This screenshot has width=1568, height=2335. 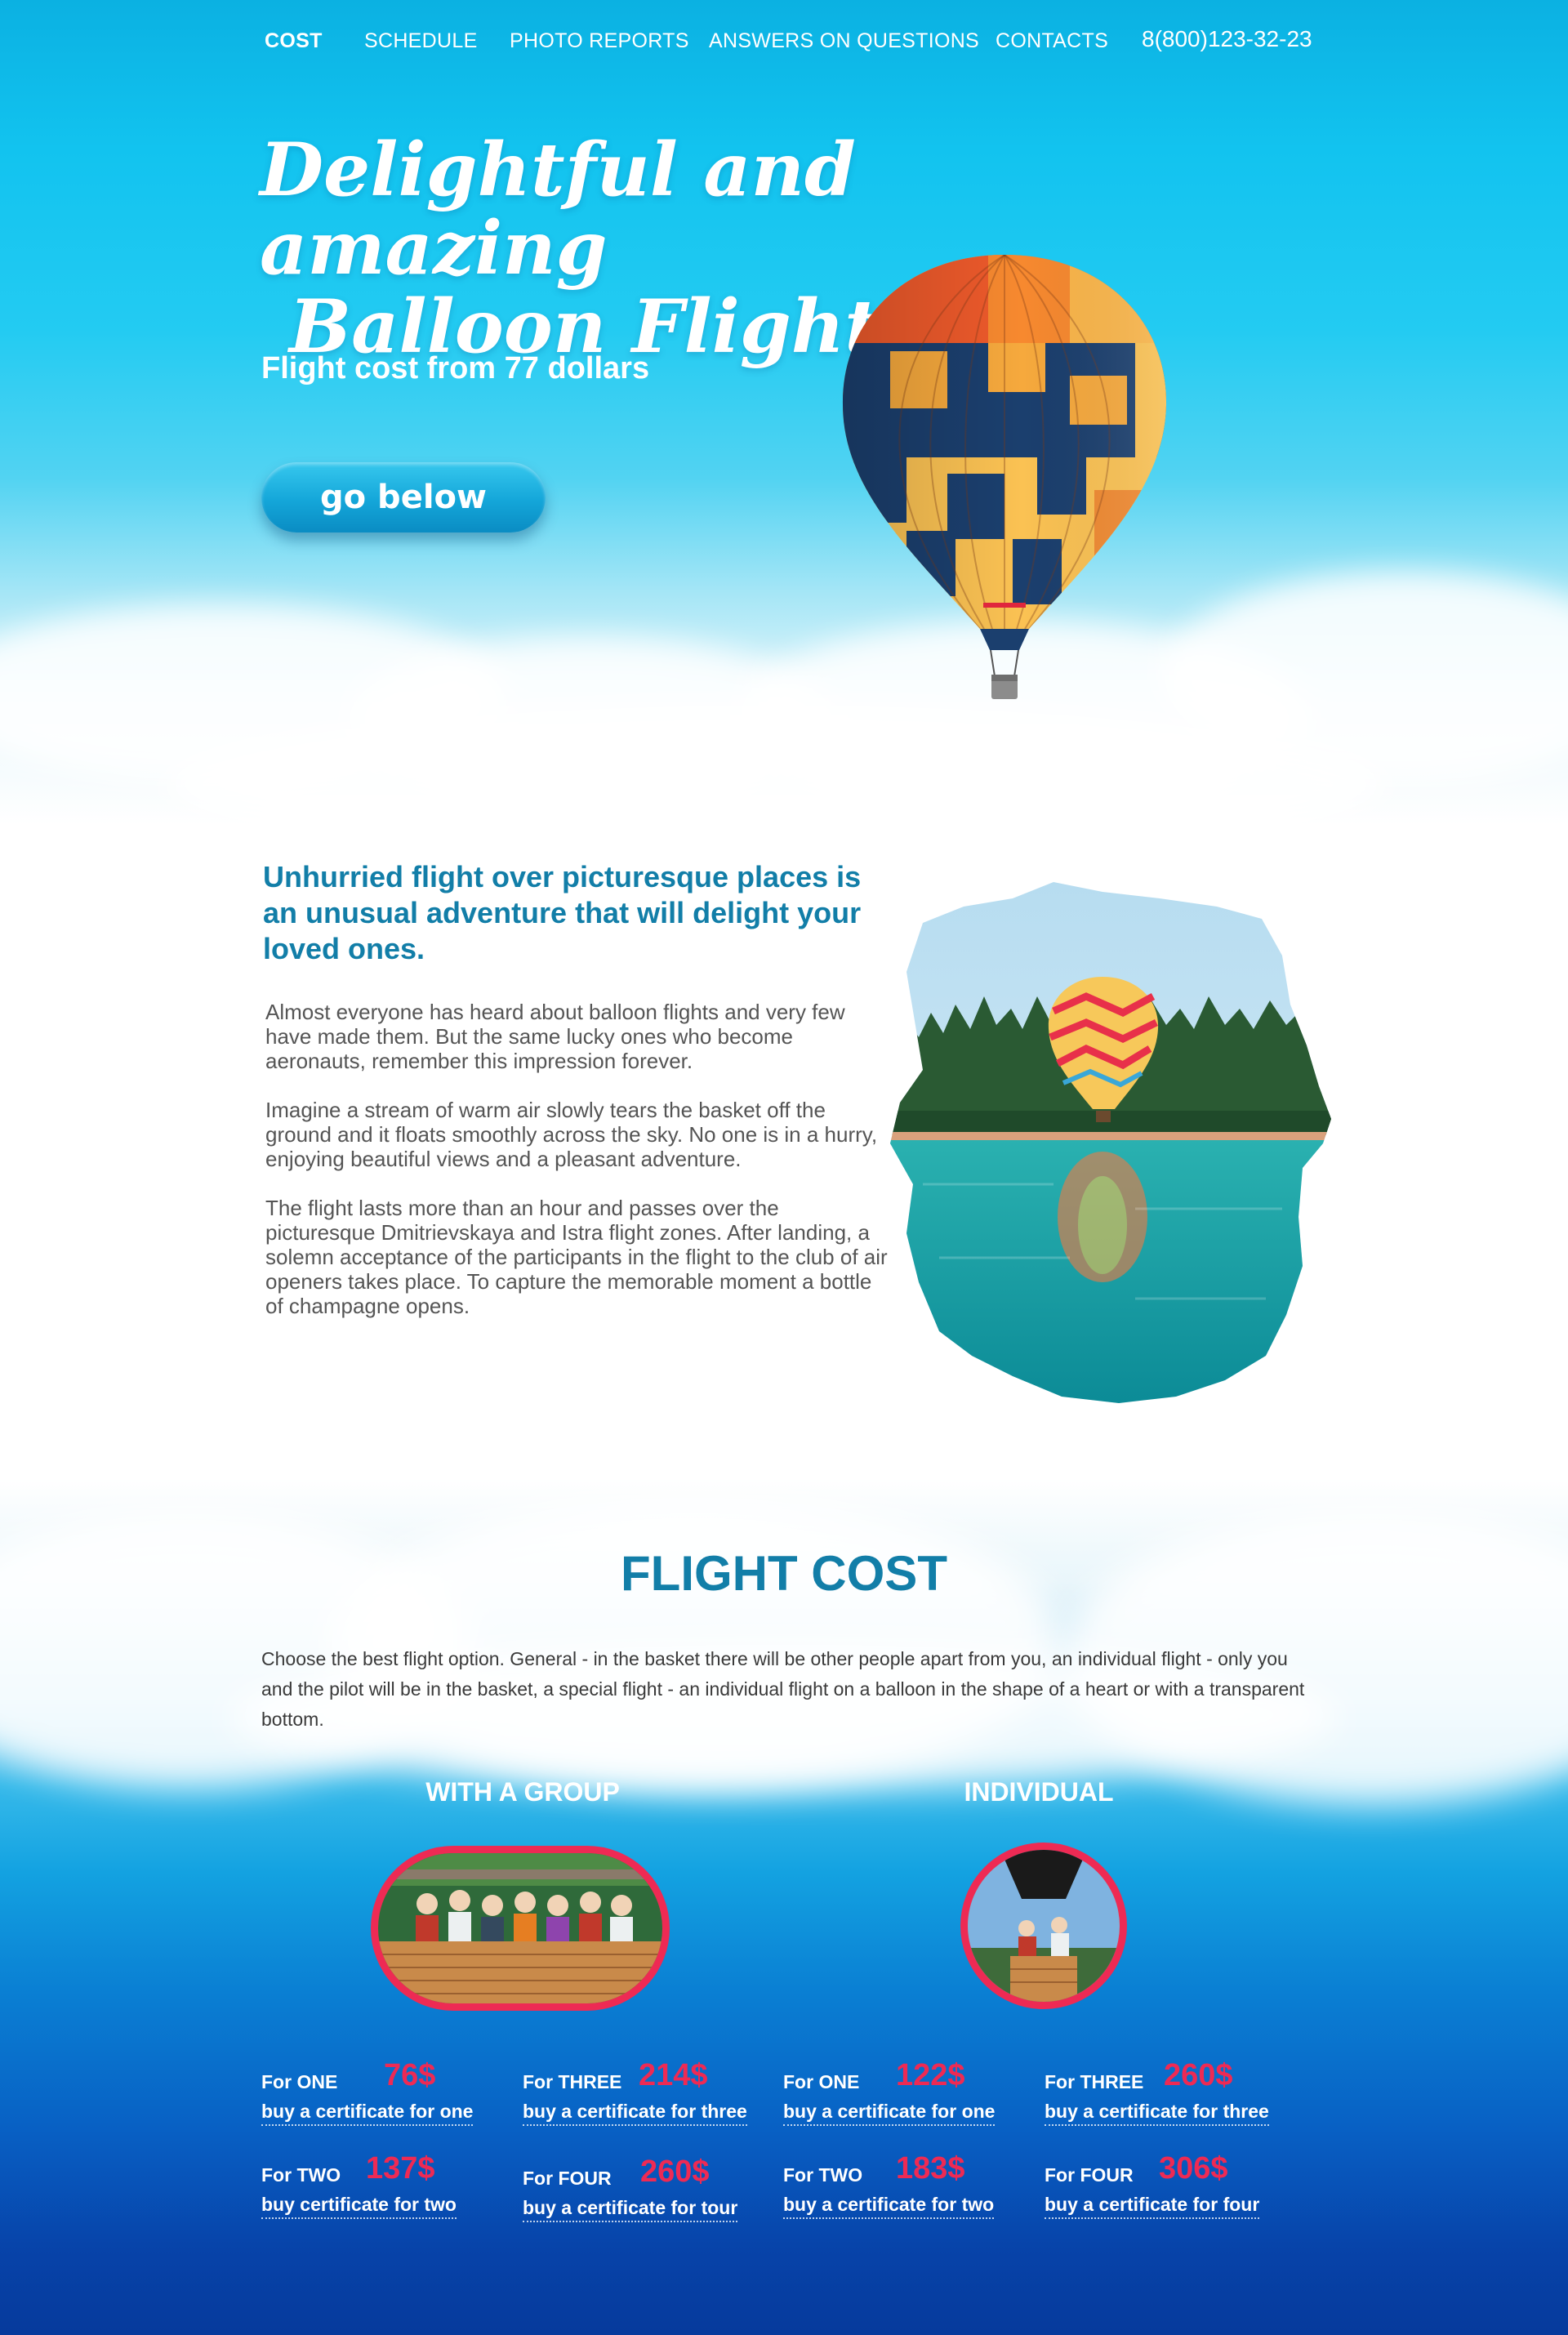 I want to click on price-amount: 76$, so click(x=410, y=2075).